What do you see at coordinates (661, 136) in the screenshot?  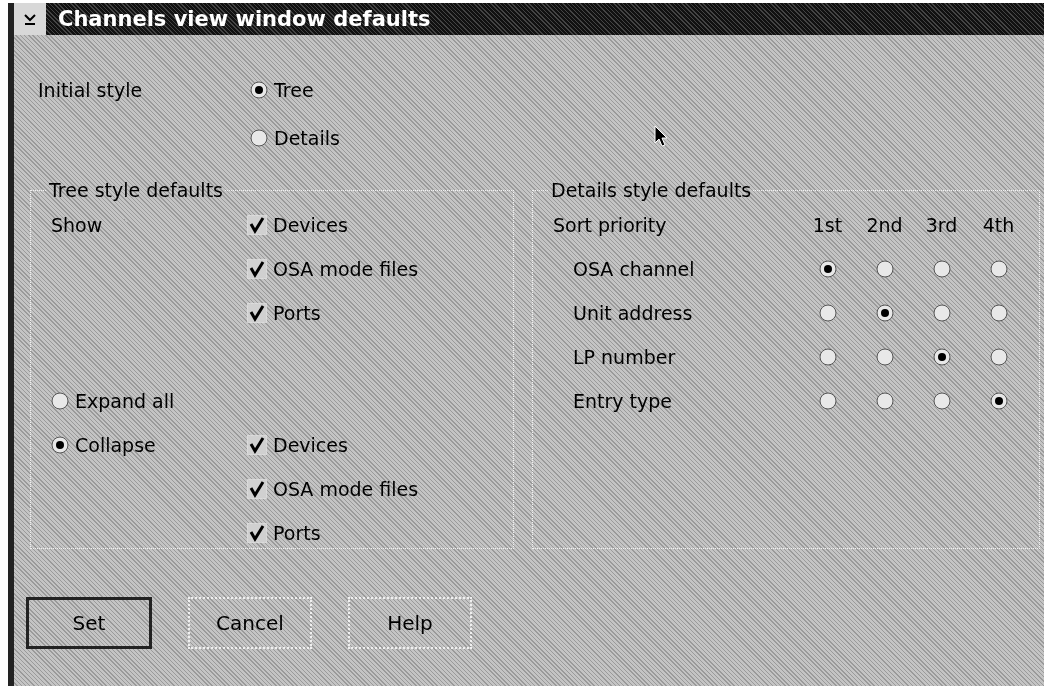 I see `mouse-pointer-icon` at bounding box center [661, 136].